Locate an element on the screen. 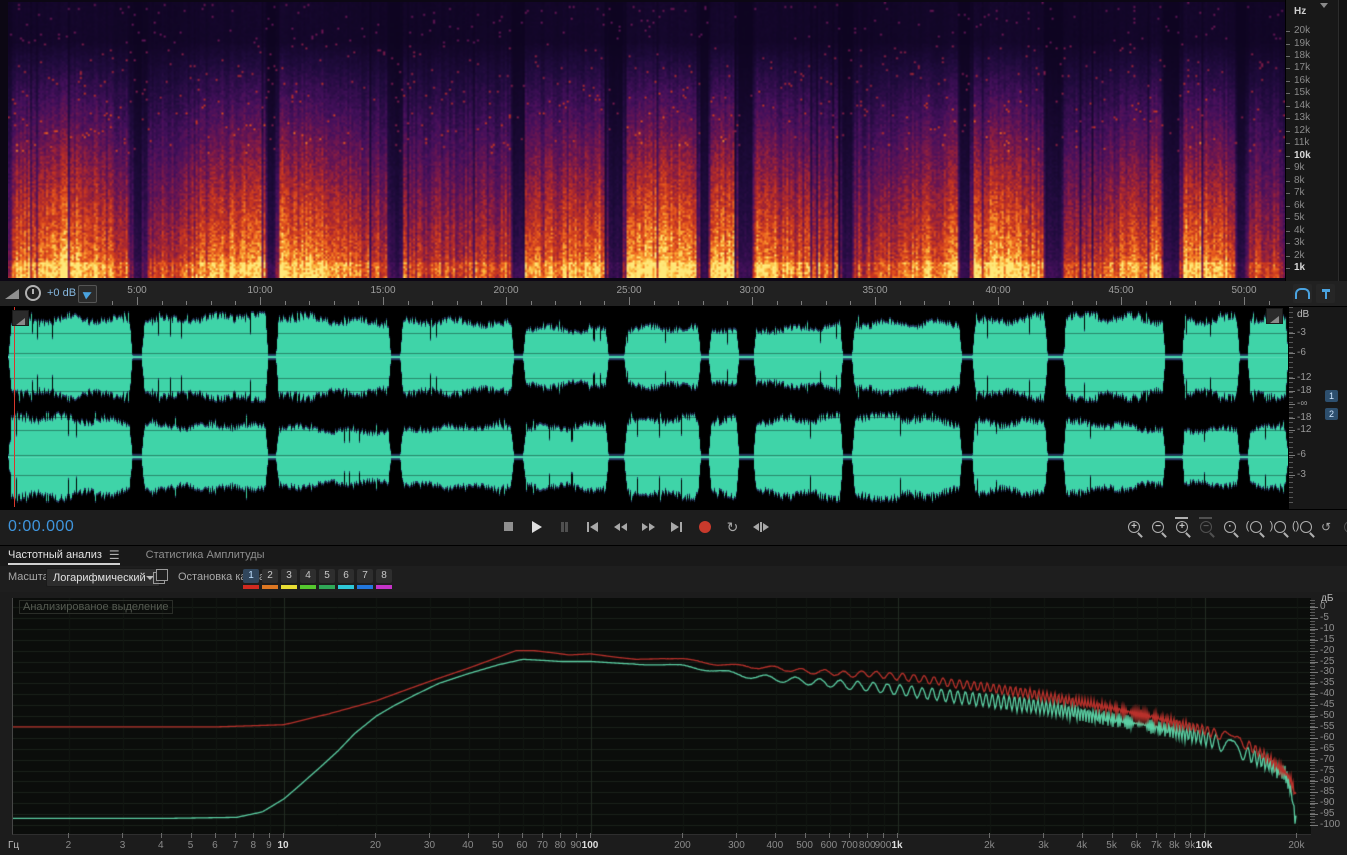 The width and height of the screenshot is (1347, 855). frame-hold-button-7: 7 is located at coordinates (365, 576).